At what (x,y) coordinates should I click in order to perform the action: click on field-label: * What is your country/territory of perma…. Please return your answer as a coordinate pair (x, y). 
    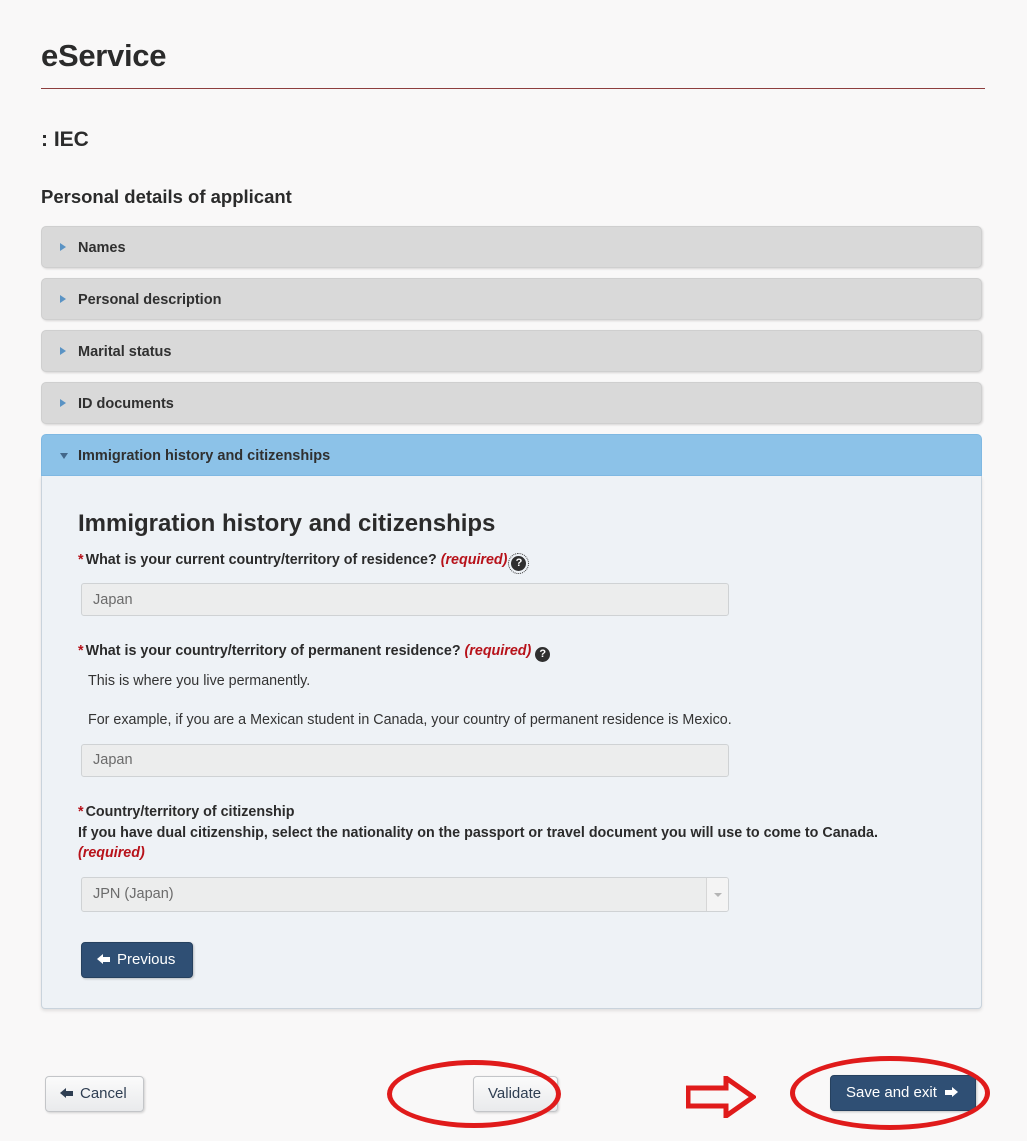
    Looking at the image, I should click on (511, 651).